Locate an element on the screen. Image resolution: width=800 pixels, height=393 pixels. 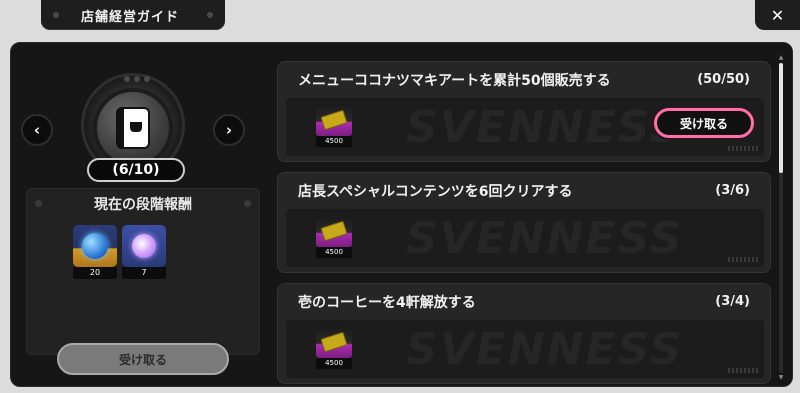
mission-body: SVENNESS 4500 受け取る is located at coordinates (525, 127).